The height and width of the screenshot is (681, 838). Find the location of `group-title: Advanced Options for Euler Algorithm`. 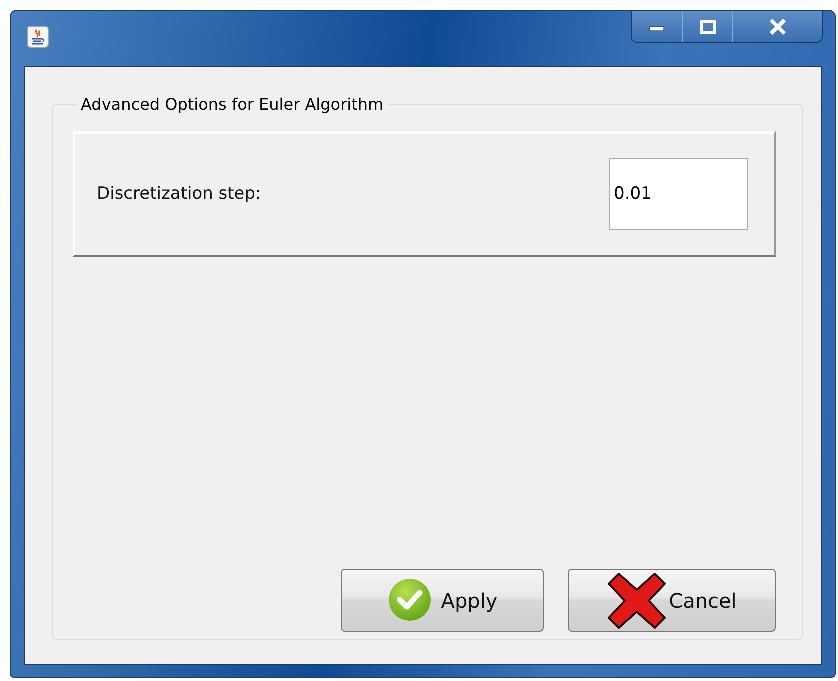

group-title: Advanced Options for Euler Algorithm is located at coordinates (232, 104).